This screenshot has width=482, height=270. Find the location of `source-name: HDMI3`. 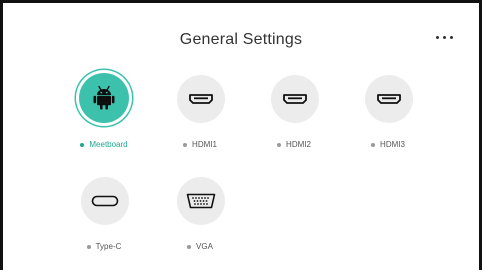

source-name: HDMI3 is located at coordinates (392, 144).